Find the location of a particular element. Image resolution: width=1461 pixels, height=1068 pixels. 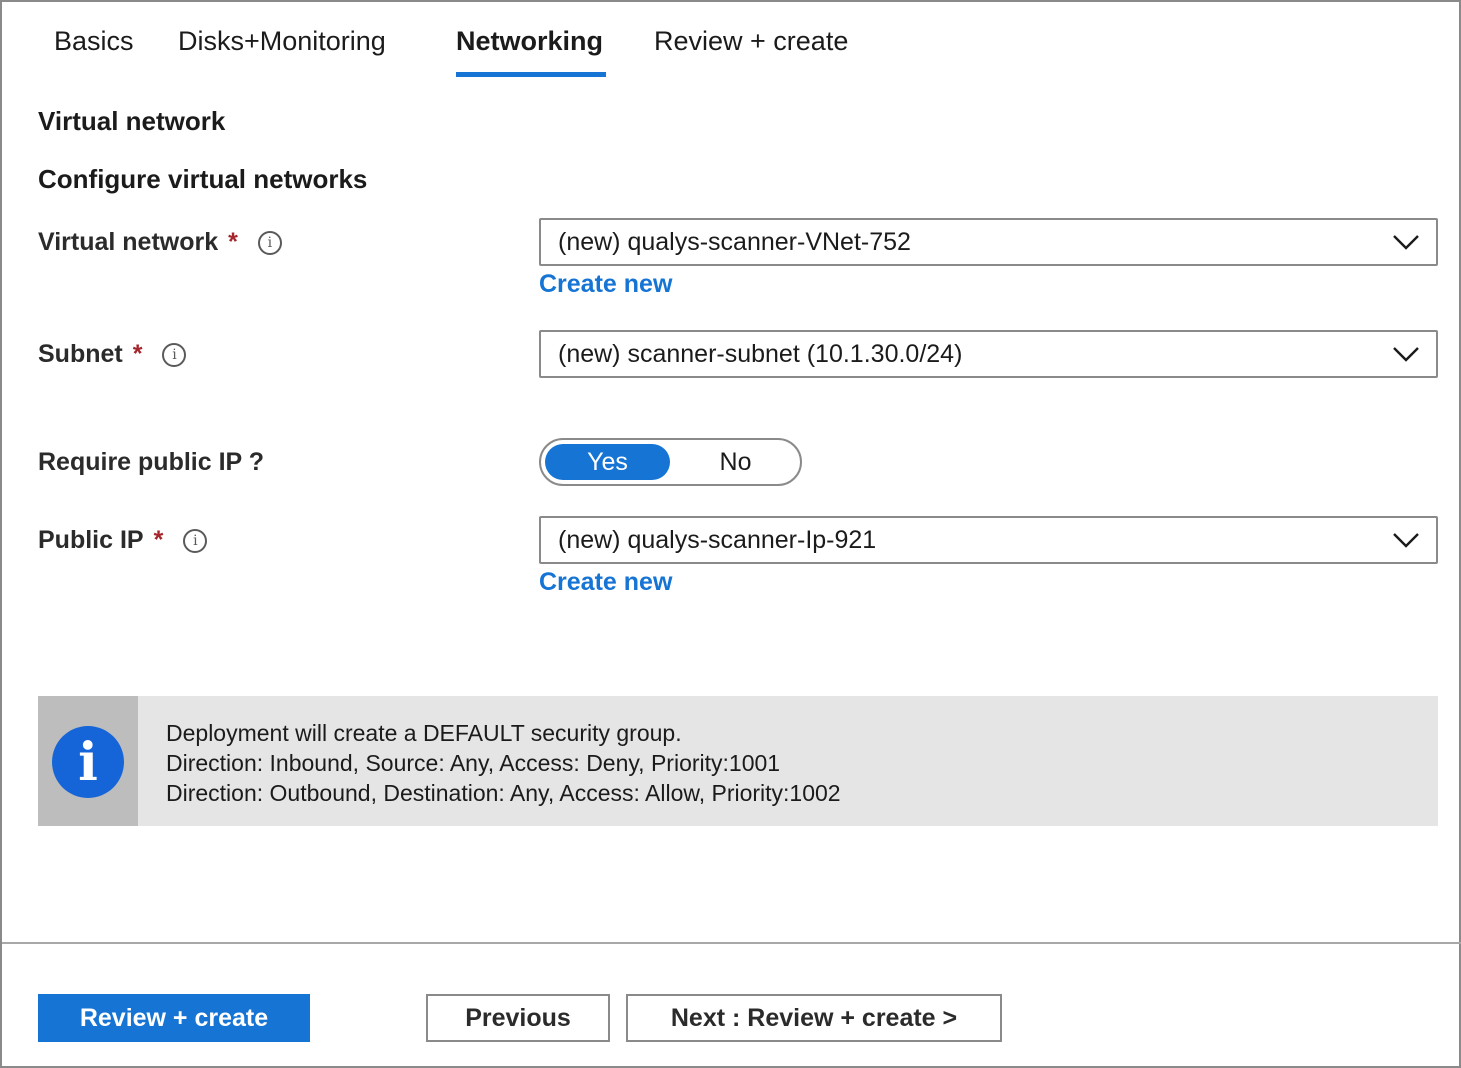

virtual-network-label: Virtual network * i is located at coordinates (160, 242).